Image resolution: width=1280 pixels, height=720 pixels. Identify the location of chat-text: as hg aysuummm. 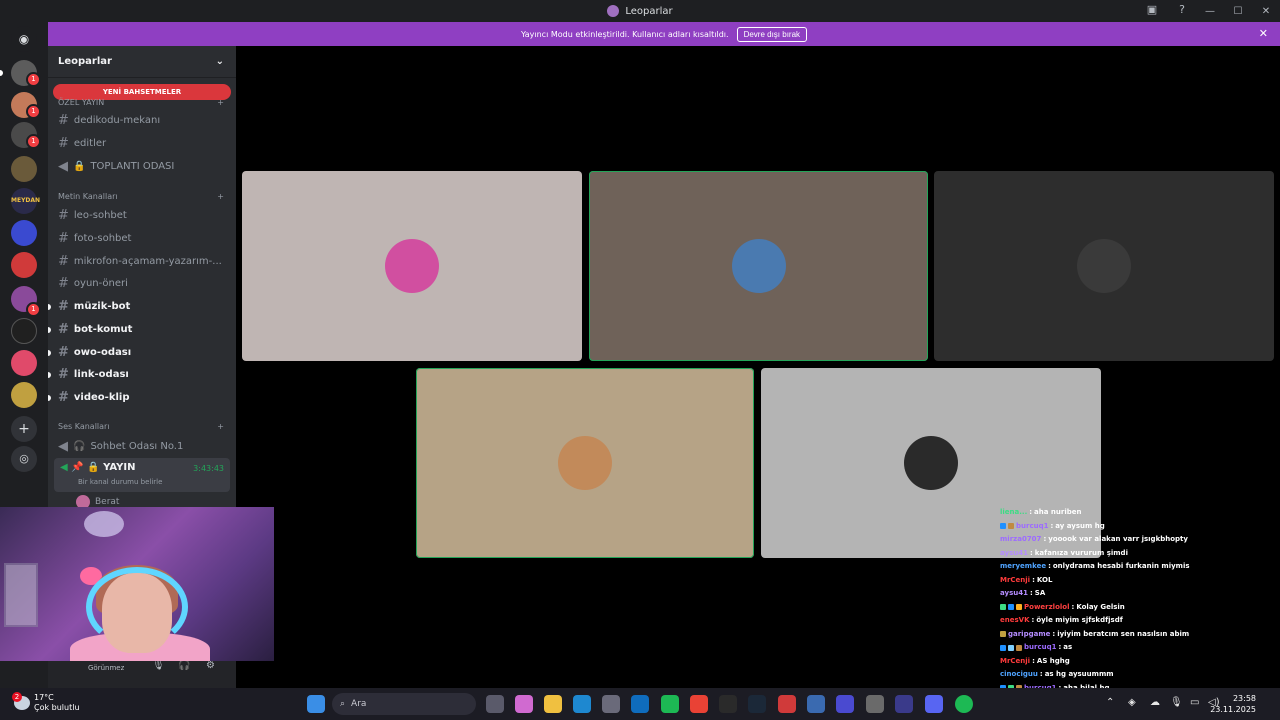
(1079, 674).